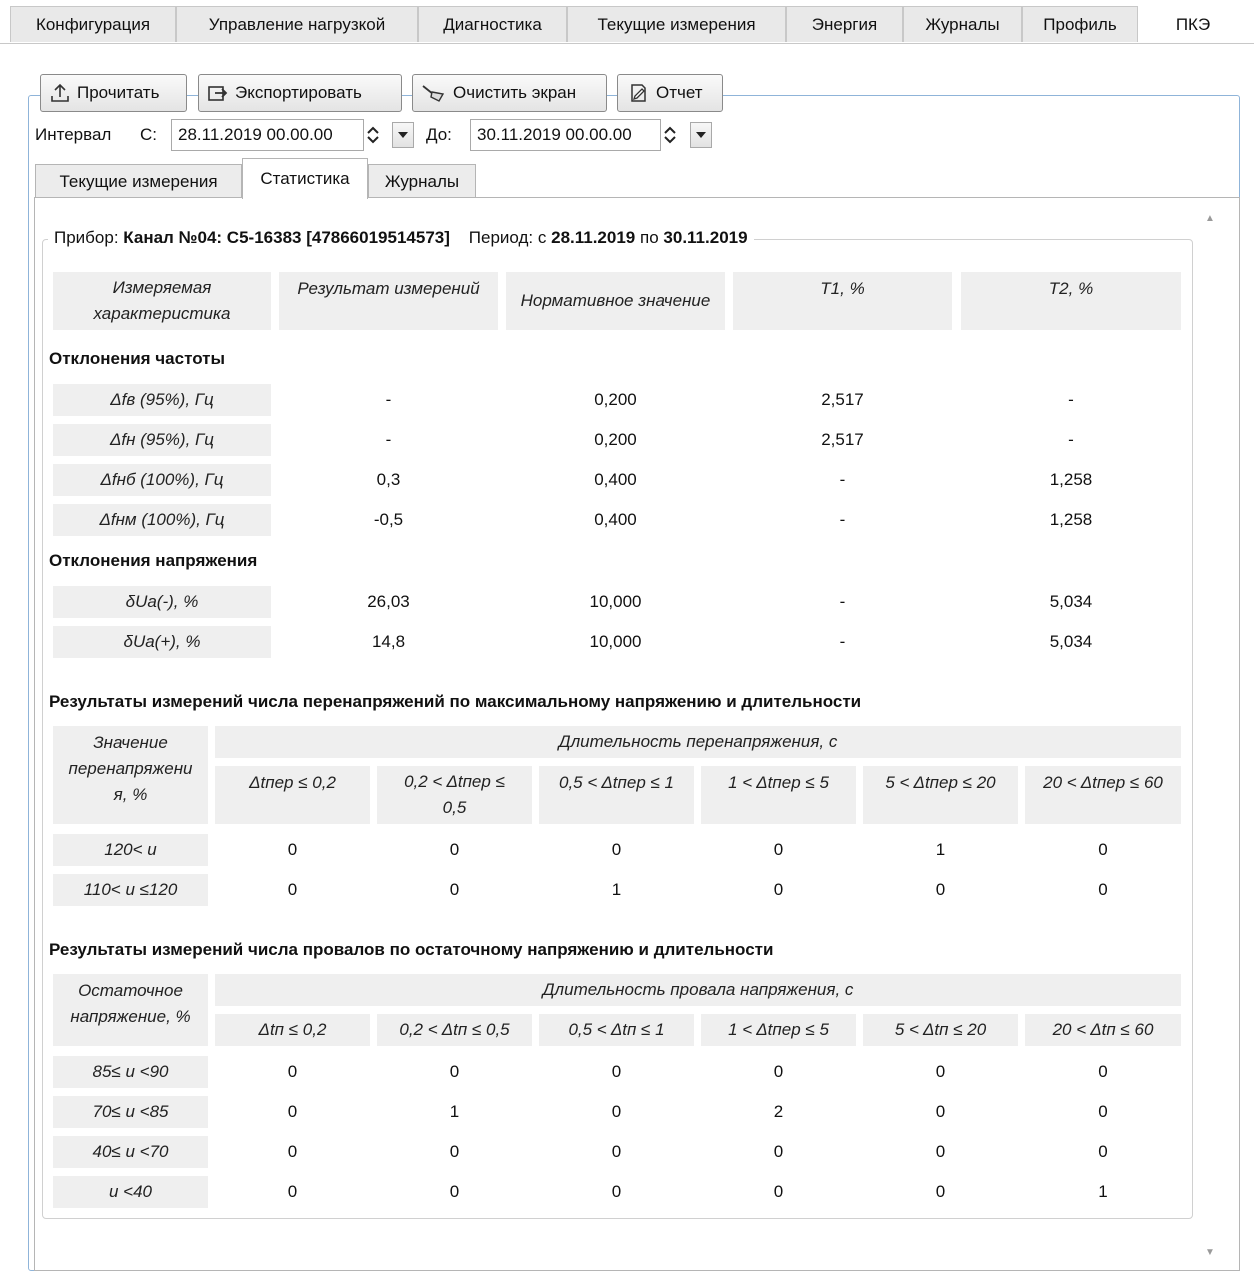  Describe the element at coordinates (454, 795) in the screenshot. I see `overvoltage-col-header: 0,2 < Δtпер ≤ 0,5` at that location.